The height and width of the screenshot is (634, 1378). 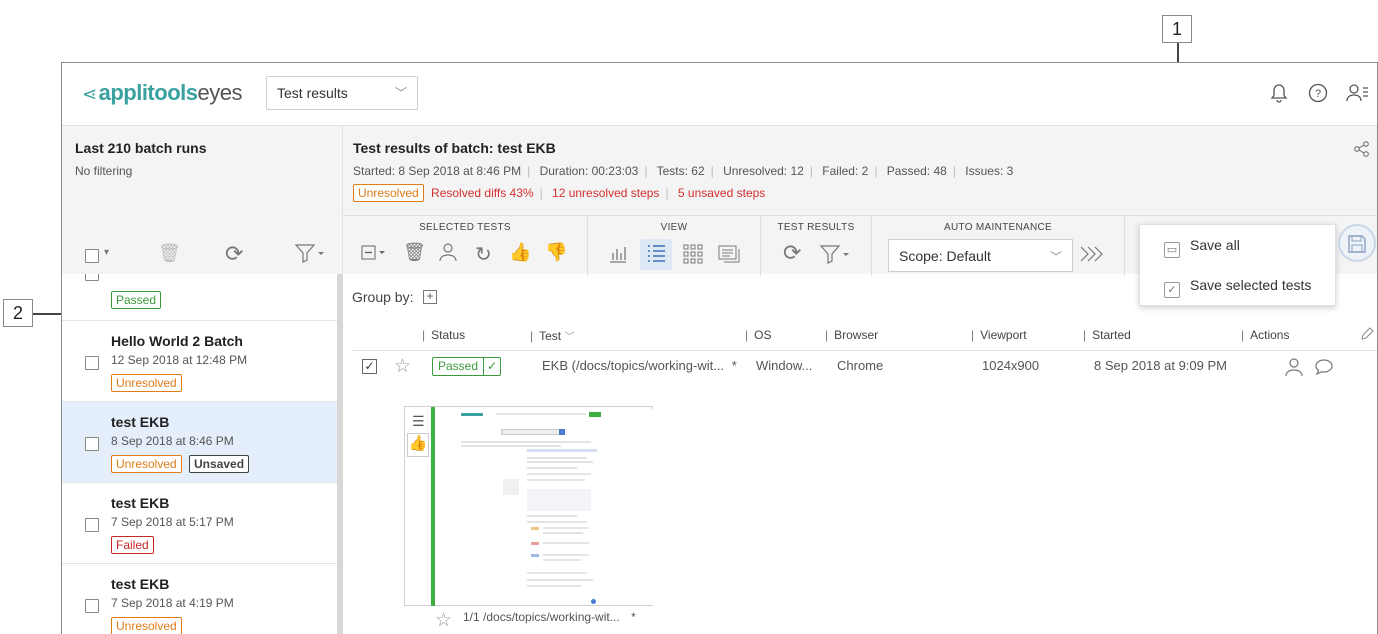 I want to click on column-os: | OS, so click(x=758, y=335).